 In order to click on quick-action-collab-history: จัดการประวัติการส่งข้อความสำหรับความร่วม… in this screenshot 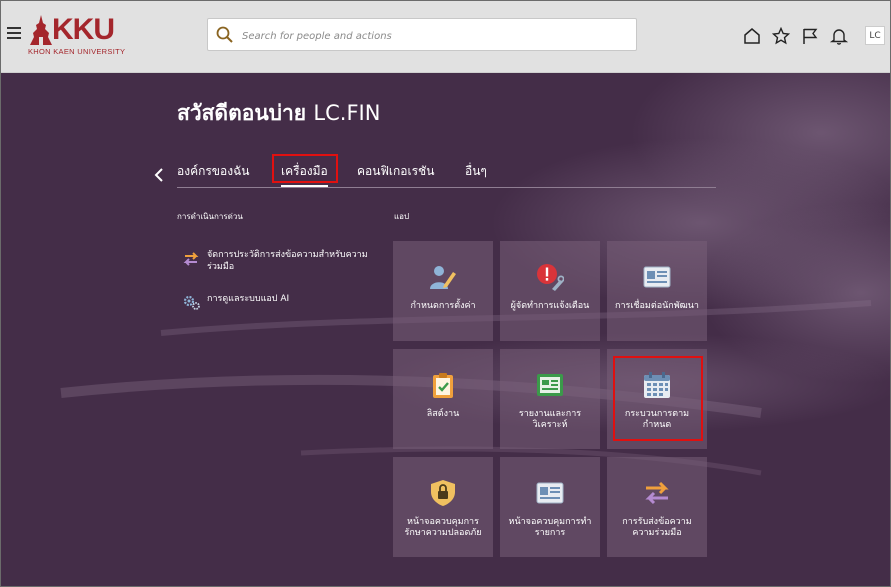, I will do `click(283, 262)`.